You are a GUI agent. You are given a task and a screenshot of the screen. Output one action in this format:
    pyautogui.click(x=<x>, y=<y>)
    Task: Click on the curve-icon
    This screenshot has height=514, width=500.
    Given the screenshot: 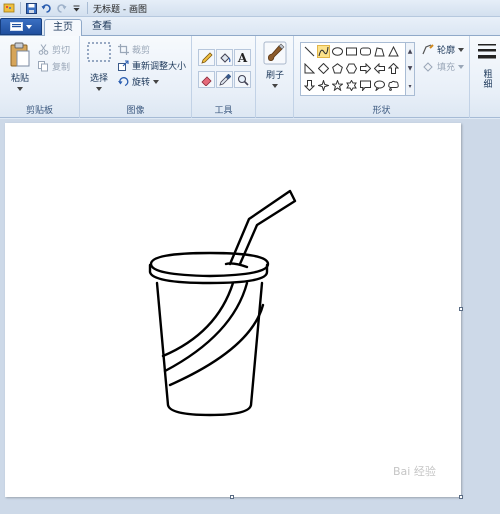 What is the action you would take?
    pyautogui.click(x=323, y=51)
    